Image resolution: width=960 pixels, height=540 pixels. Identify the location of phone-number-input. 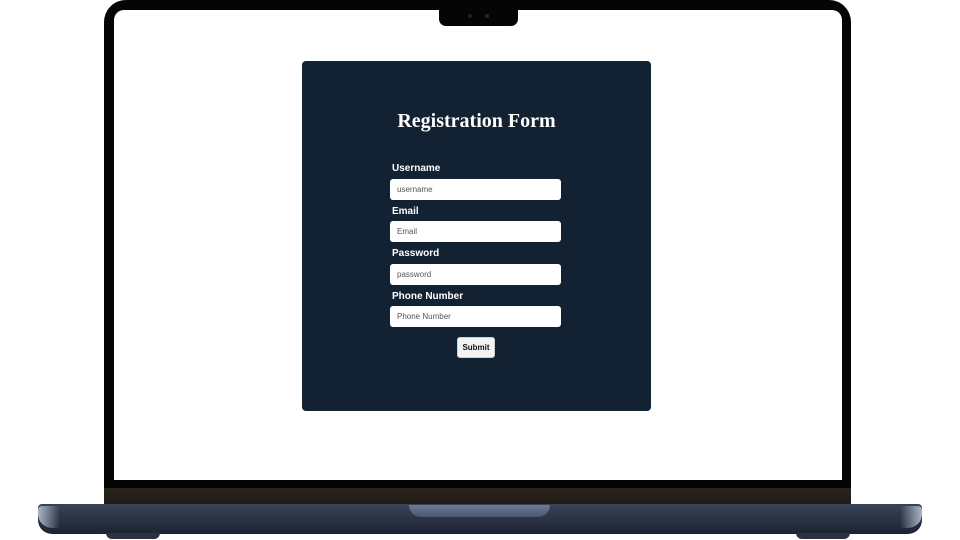
(475, 316).